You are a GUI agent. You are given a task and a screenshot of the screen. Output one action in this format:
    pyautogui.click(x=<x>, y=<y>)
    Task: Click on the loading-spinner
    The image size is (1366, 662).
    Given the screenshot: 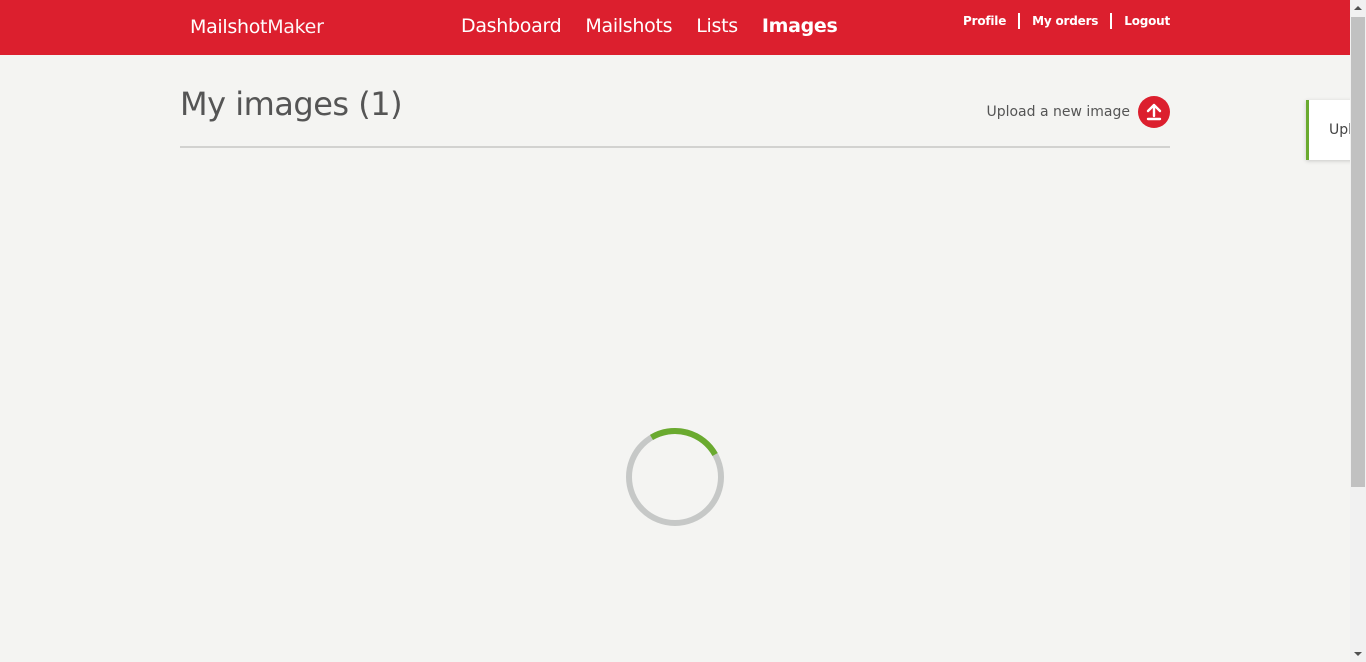 What is the action you would take?
    pyautogui.click(x=675, y=477)
    